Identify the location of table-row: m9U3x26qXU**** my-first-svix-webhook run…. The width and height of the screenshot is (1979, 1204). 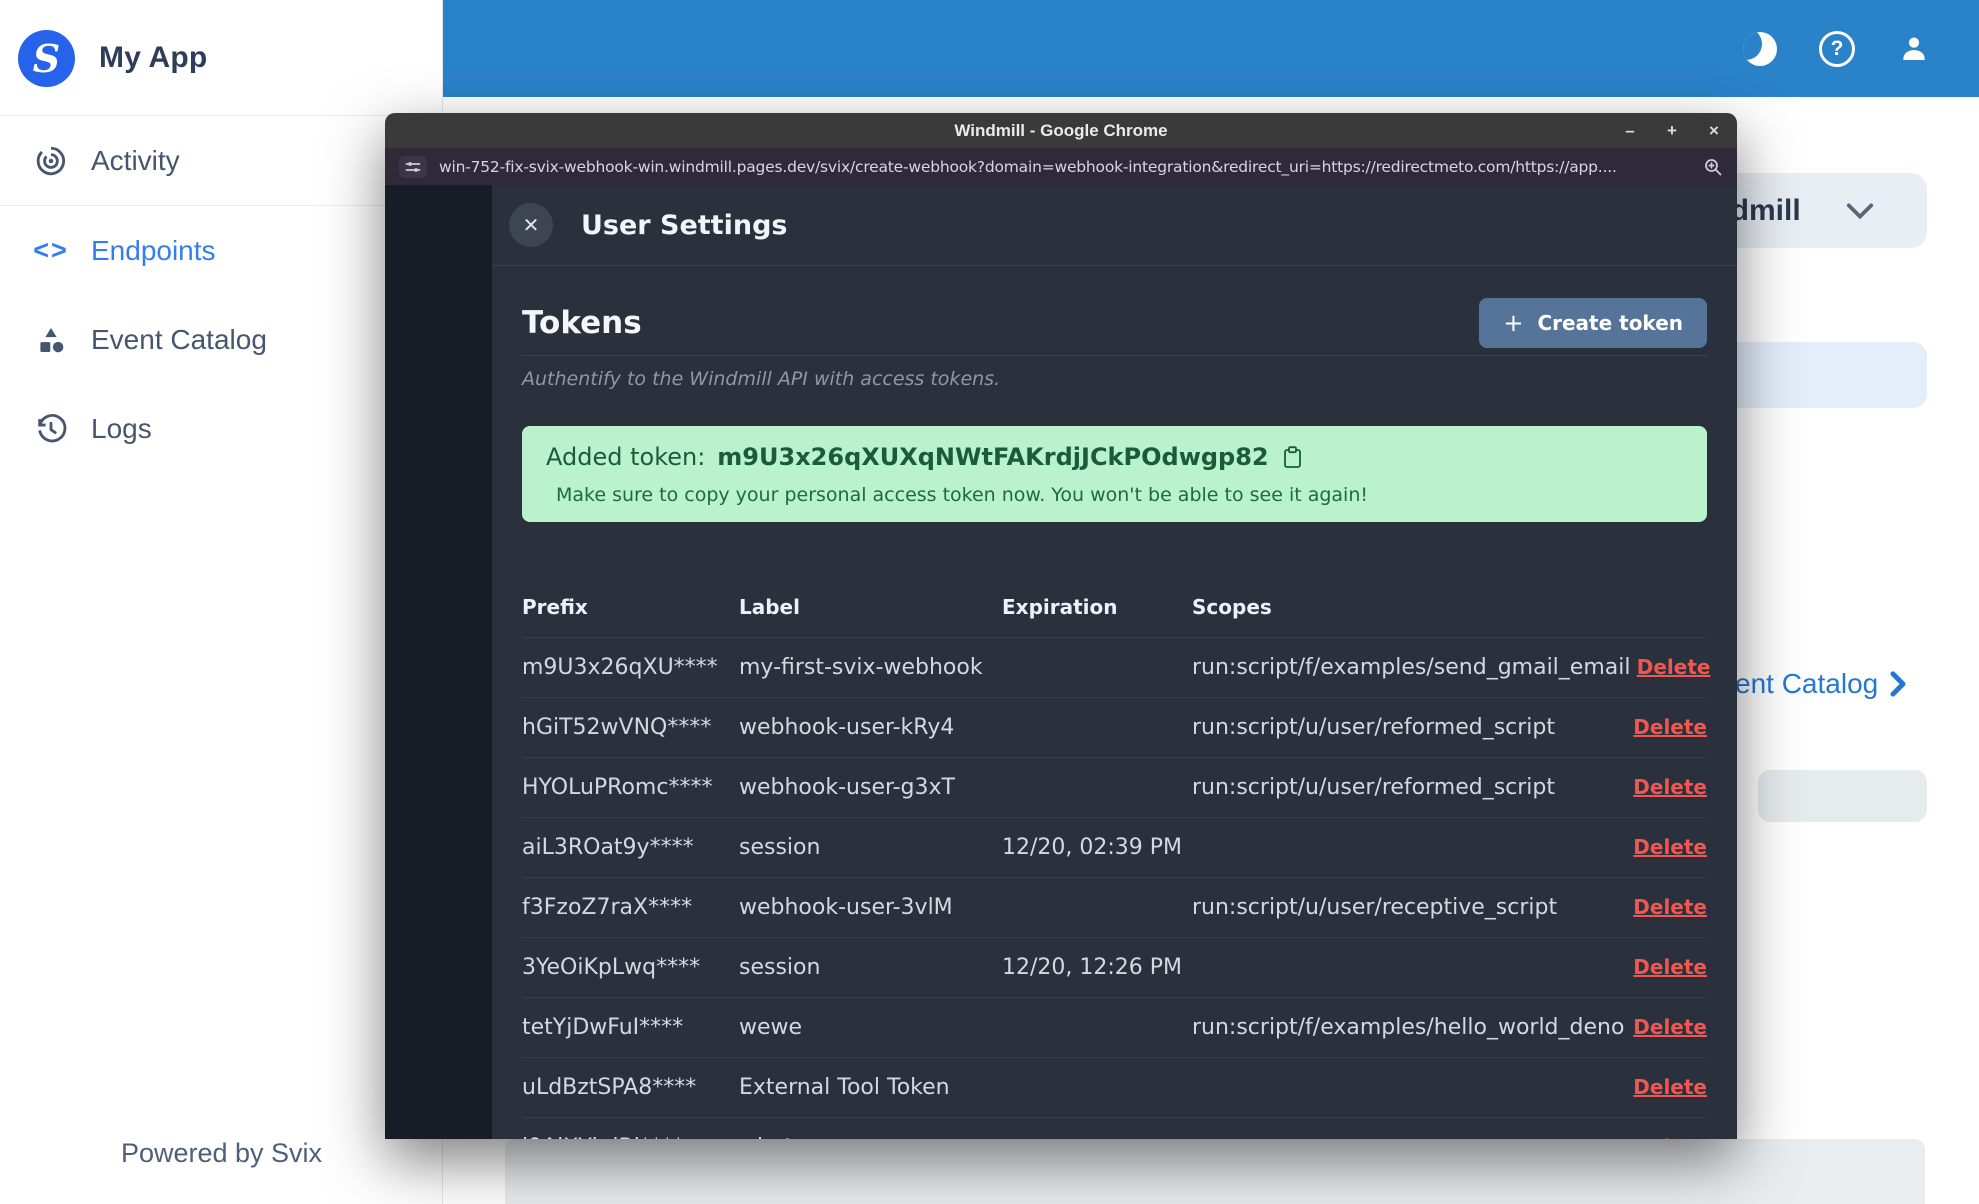
(1116, 667).